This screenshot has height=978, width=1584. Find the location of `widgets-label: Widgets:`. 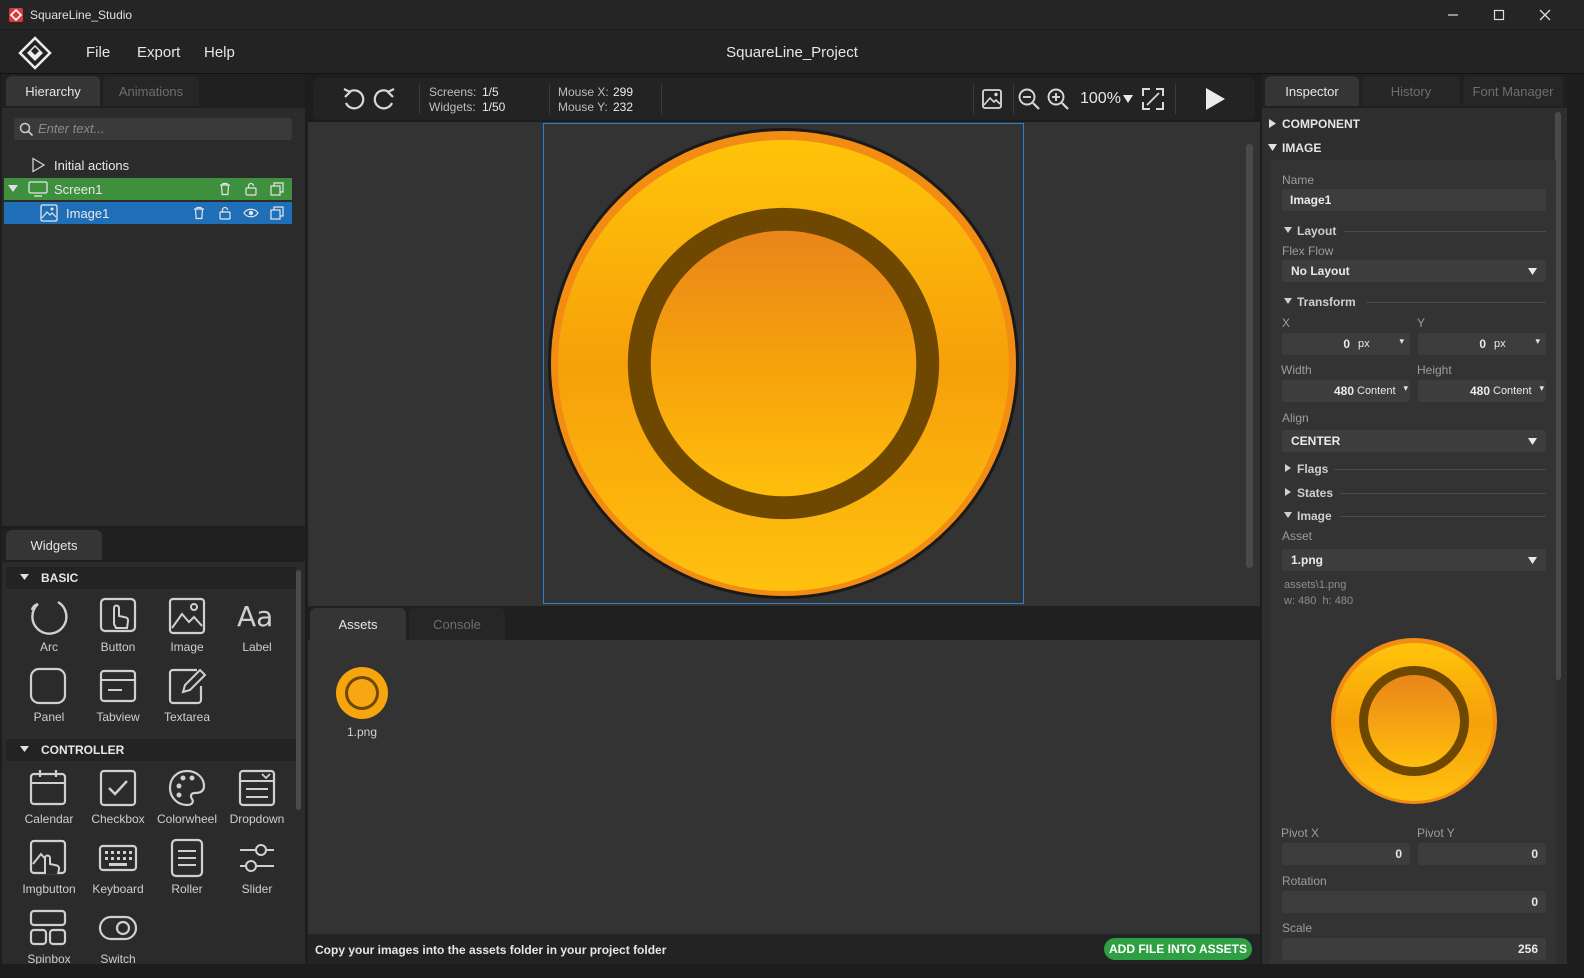

widgets-label: Widgets: is located at coordinates (452, 107).